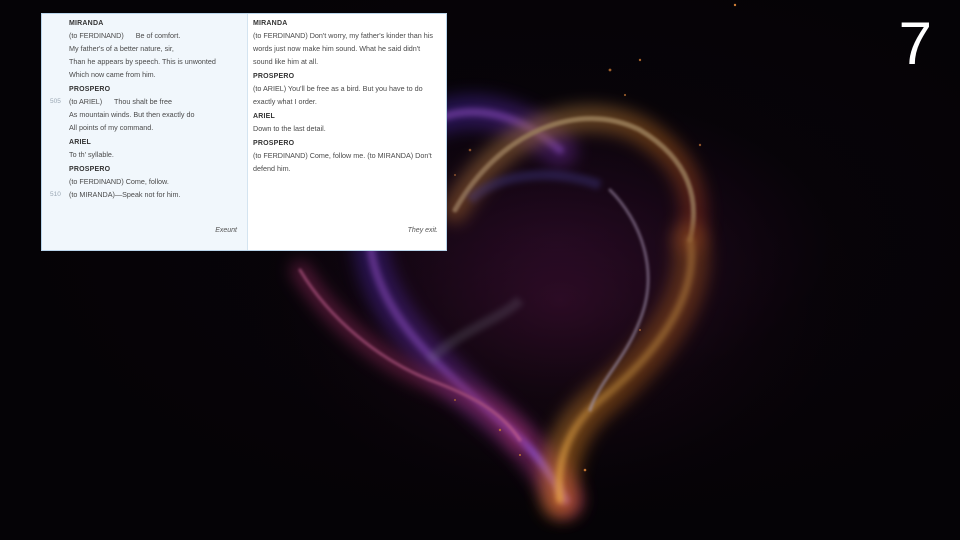 Image resolution: width=960 pixels, height=540 pixels. I want to click on line-text: (to FERDINAND) Come, follow., so click(119, 181).